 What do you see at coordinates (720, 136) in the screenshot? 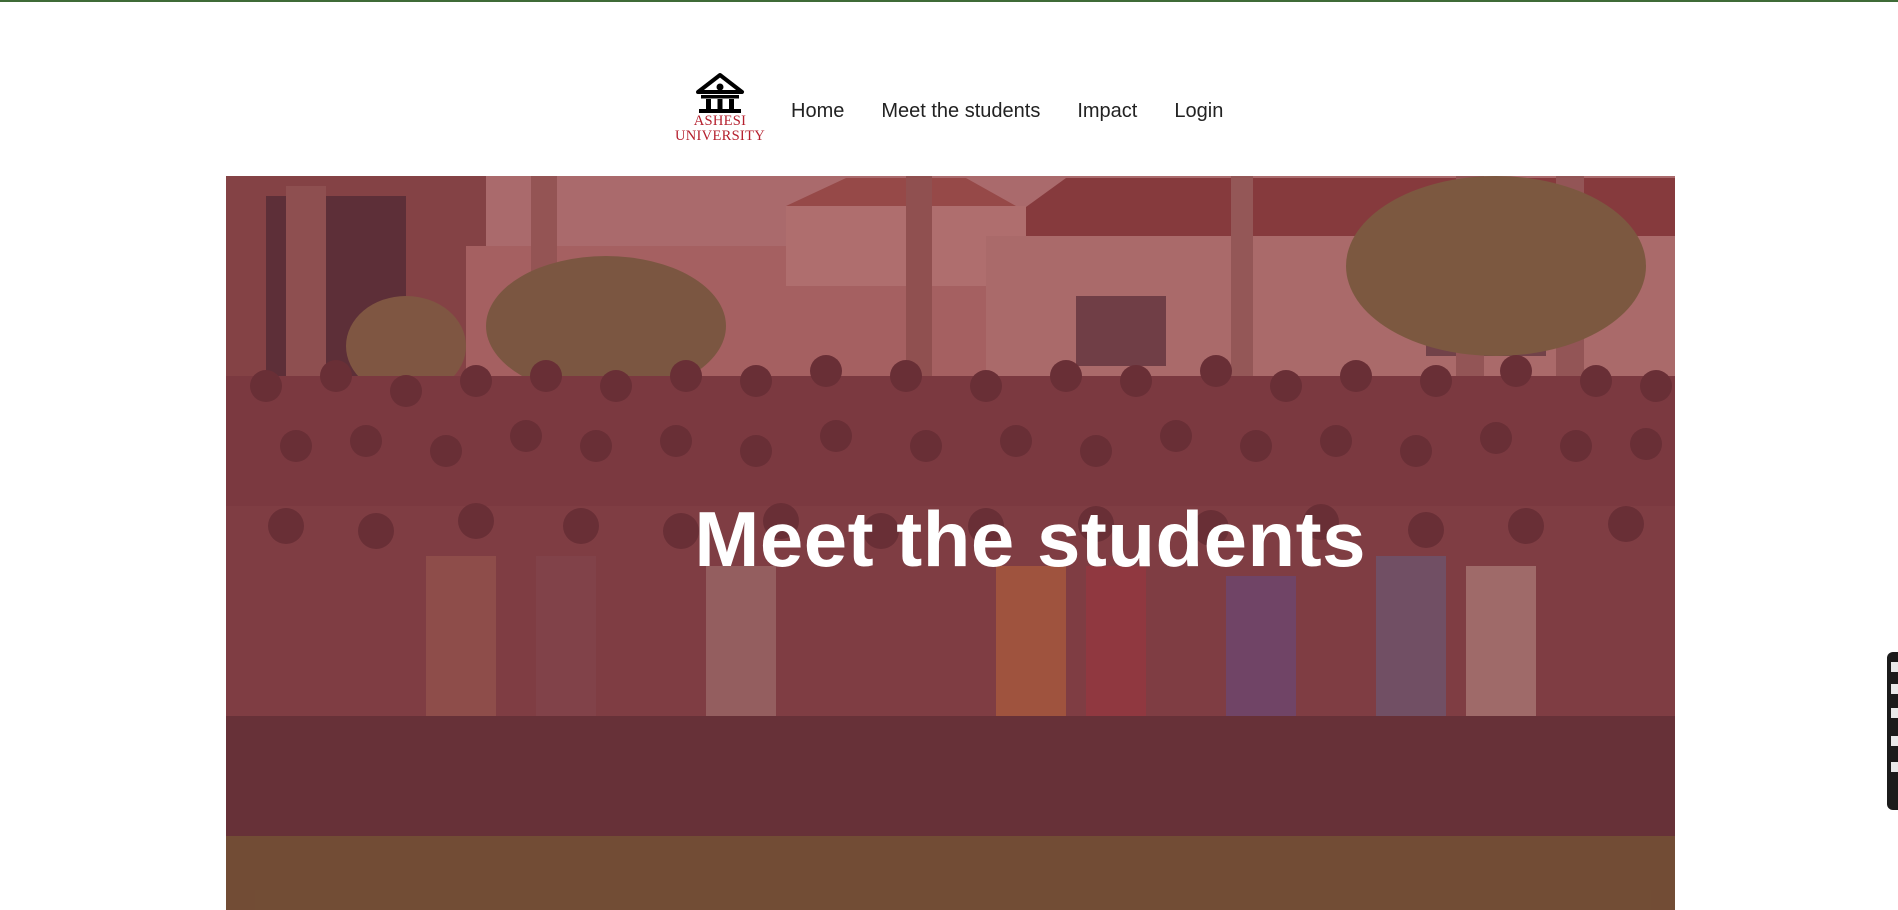
I see `brand-line-2: UNIVERSITY` at bounding box center [720, 136].